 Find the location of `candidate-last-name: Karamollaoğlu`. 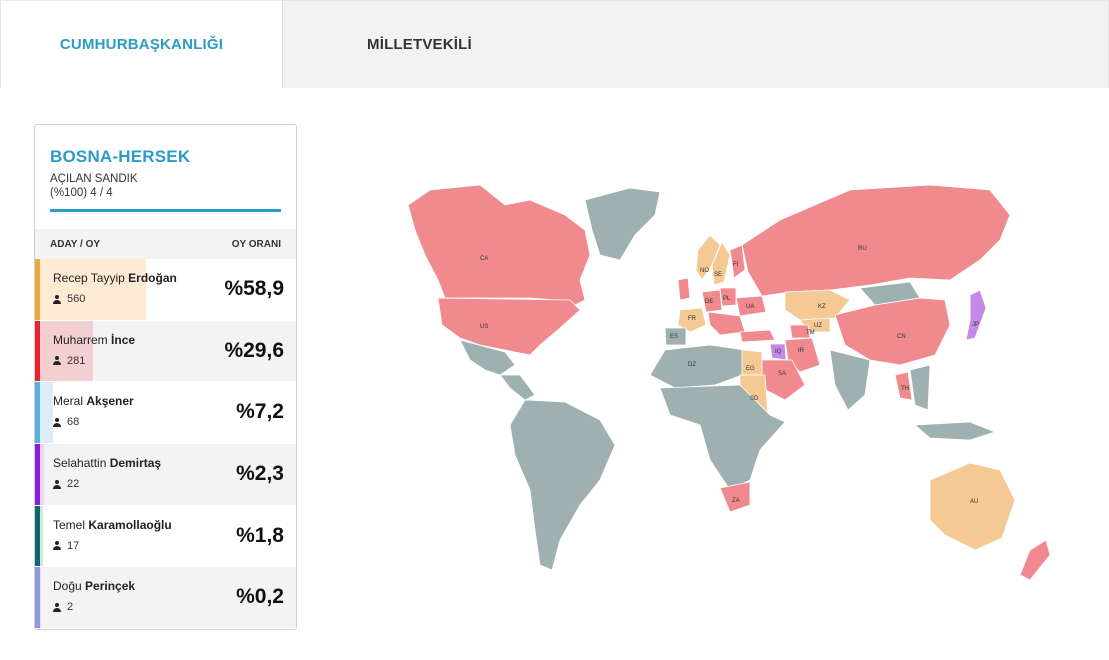

candidate-last-name: Karamollaoğlu is located at coordinates (130, 524).